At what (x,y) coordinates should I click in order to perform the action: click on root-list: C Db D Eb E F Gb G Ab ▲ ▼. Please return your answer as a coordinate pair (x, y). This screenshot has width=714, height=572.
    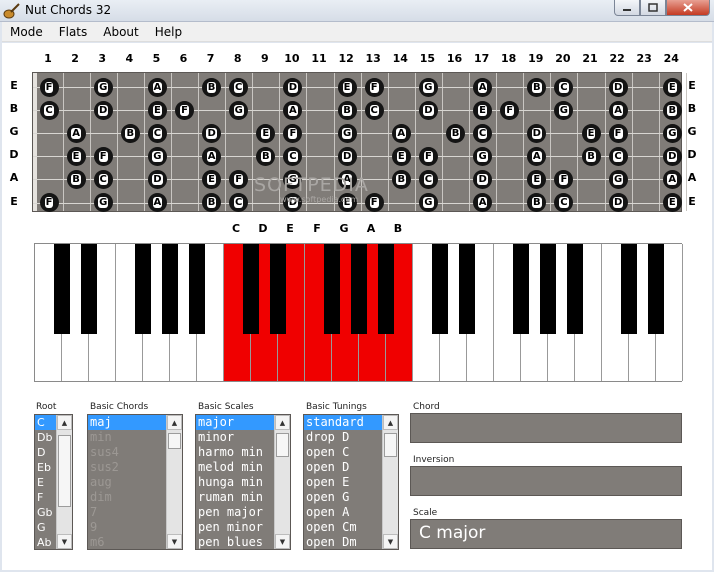
    Looking at the image, I should click on (53, 482).